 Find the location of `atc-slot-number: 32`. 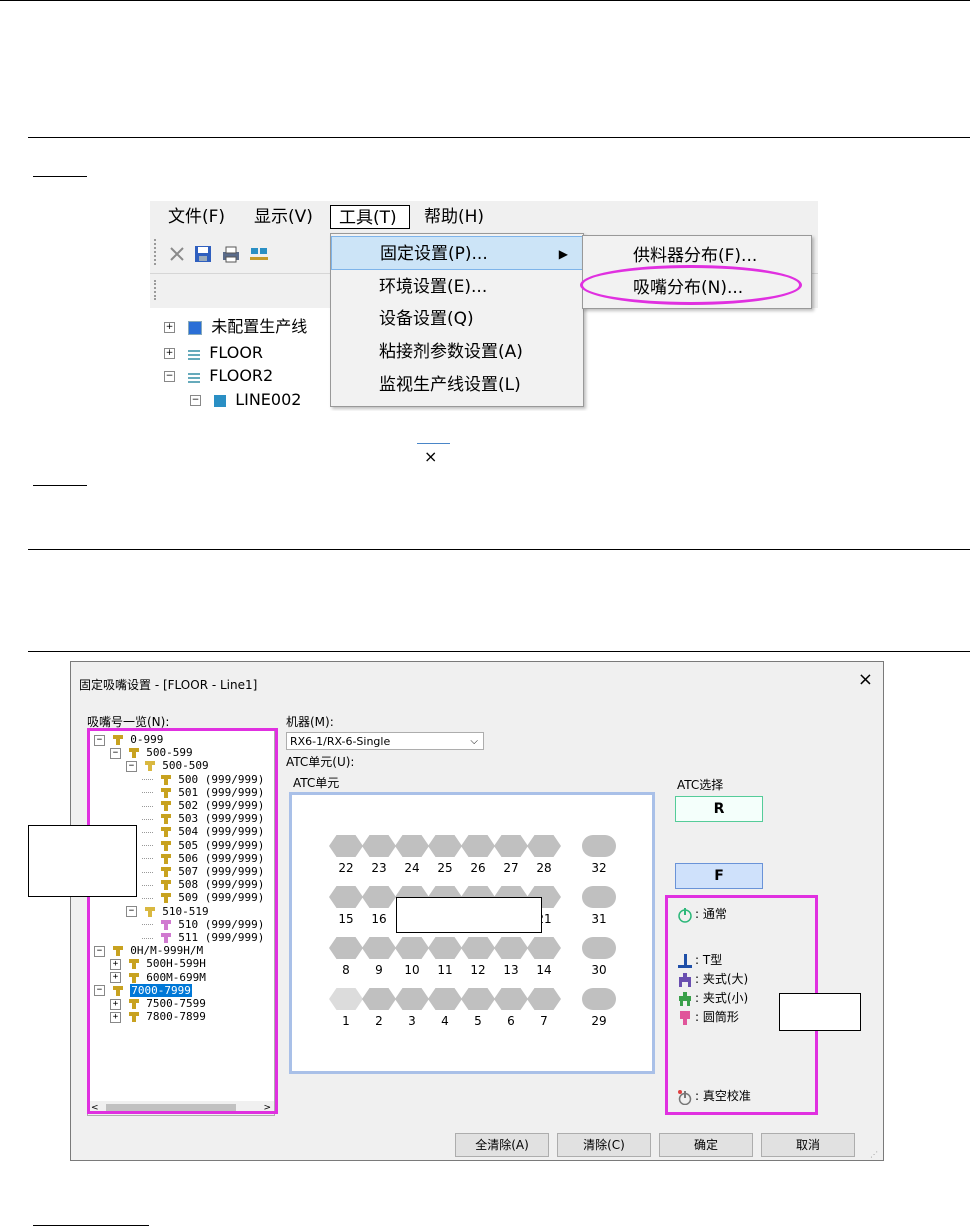

atc-slot-number: 32 is located at coordinates (599, 868).